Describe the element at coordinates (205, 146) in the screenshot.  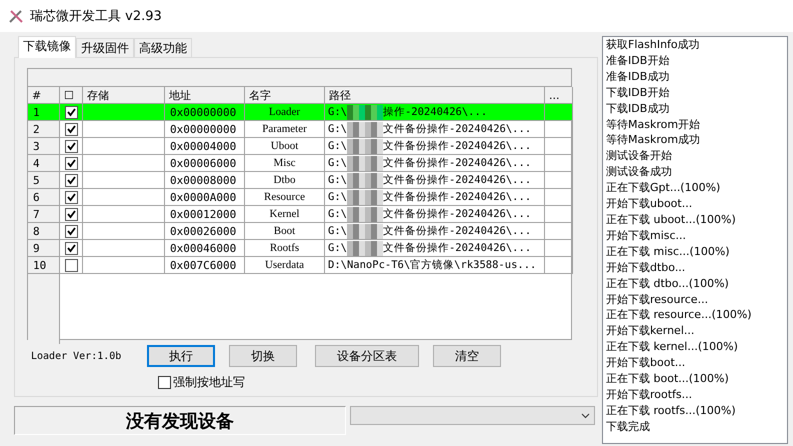
I see `address-cell: 0x00004000` at that location.